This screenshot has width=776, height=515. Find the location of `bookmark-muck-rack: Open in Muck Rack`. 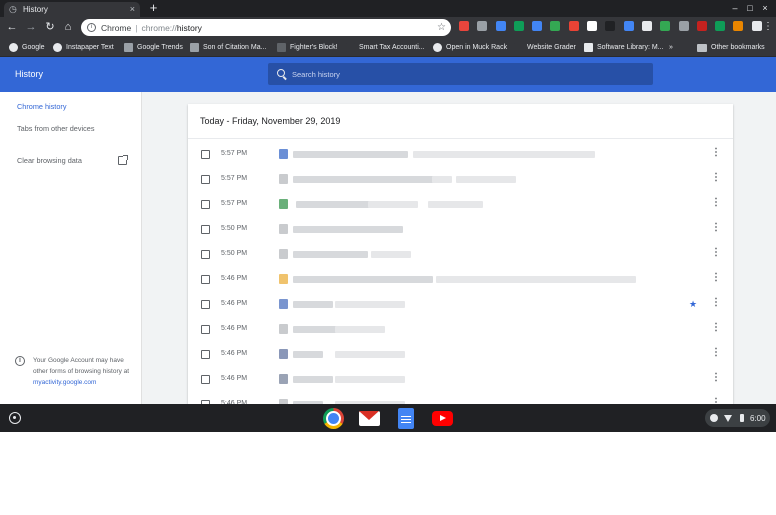

bookmark-muck-rack: Open in Muck Rack is located at coordinates (470, 47).